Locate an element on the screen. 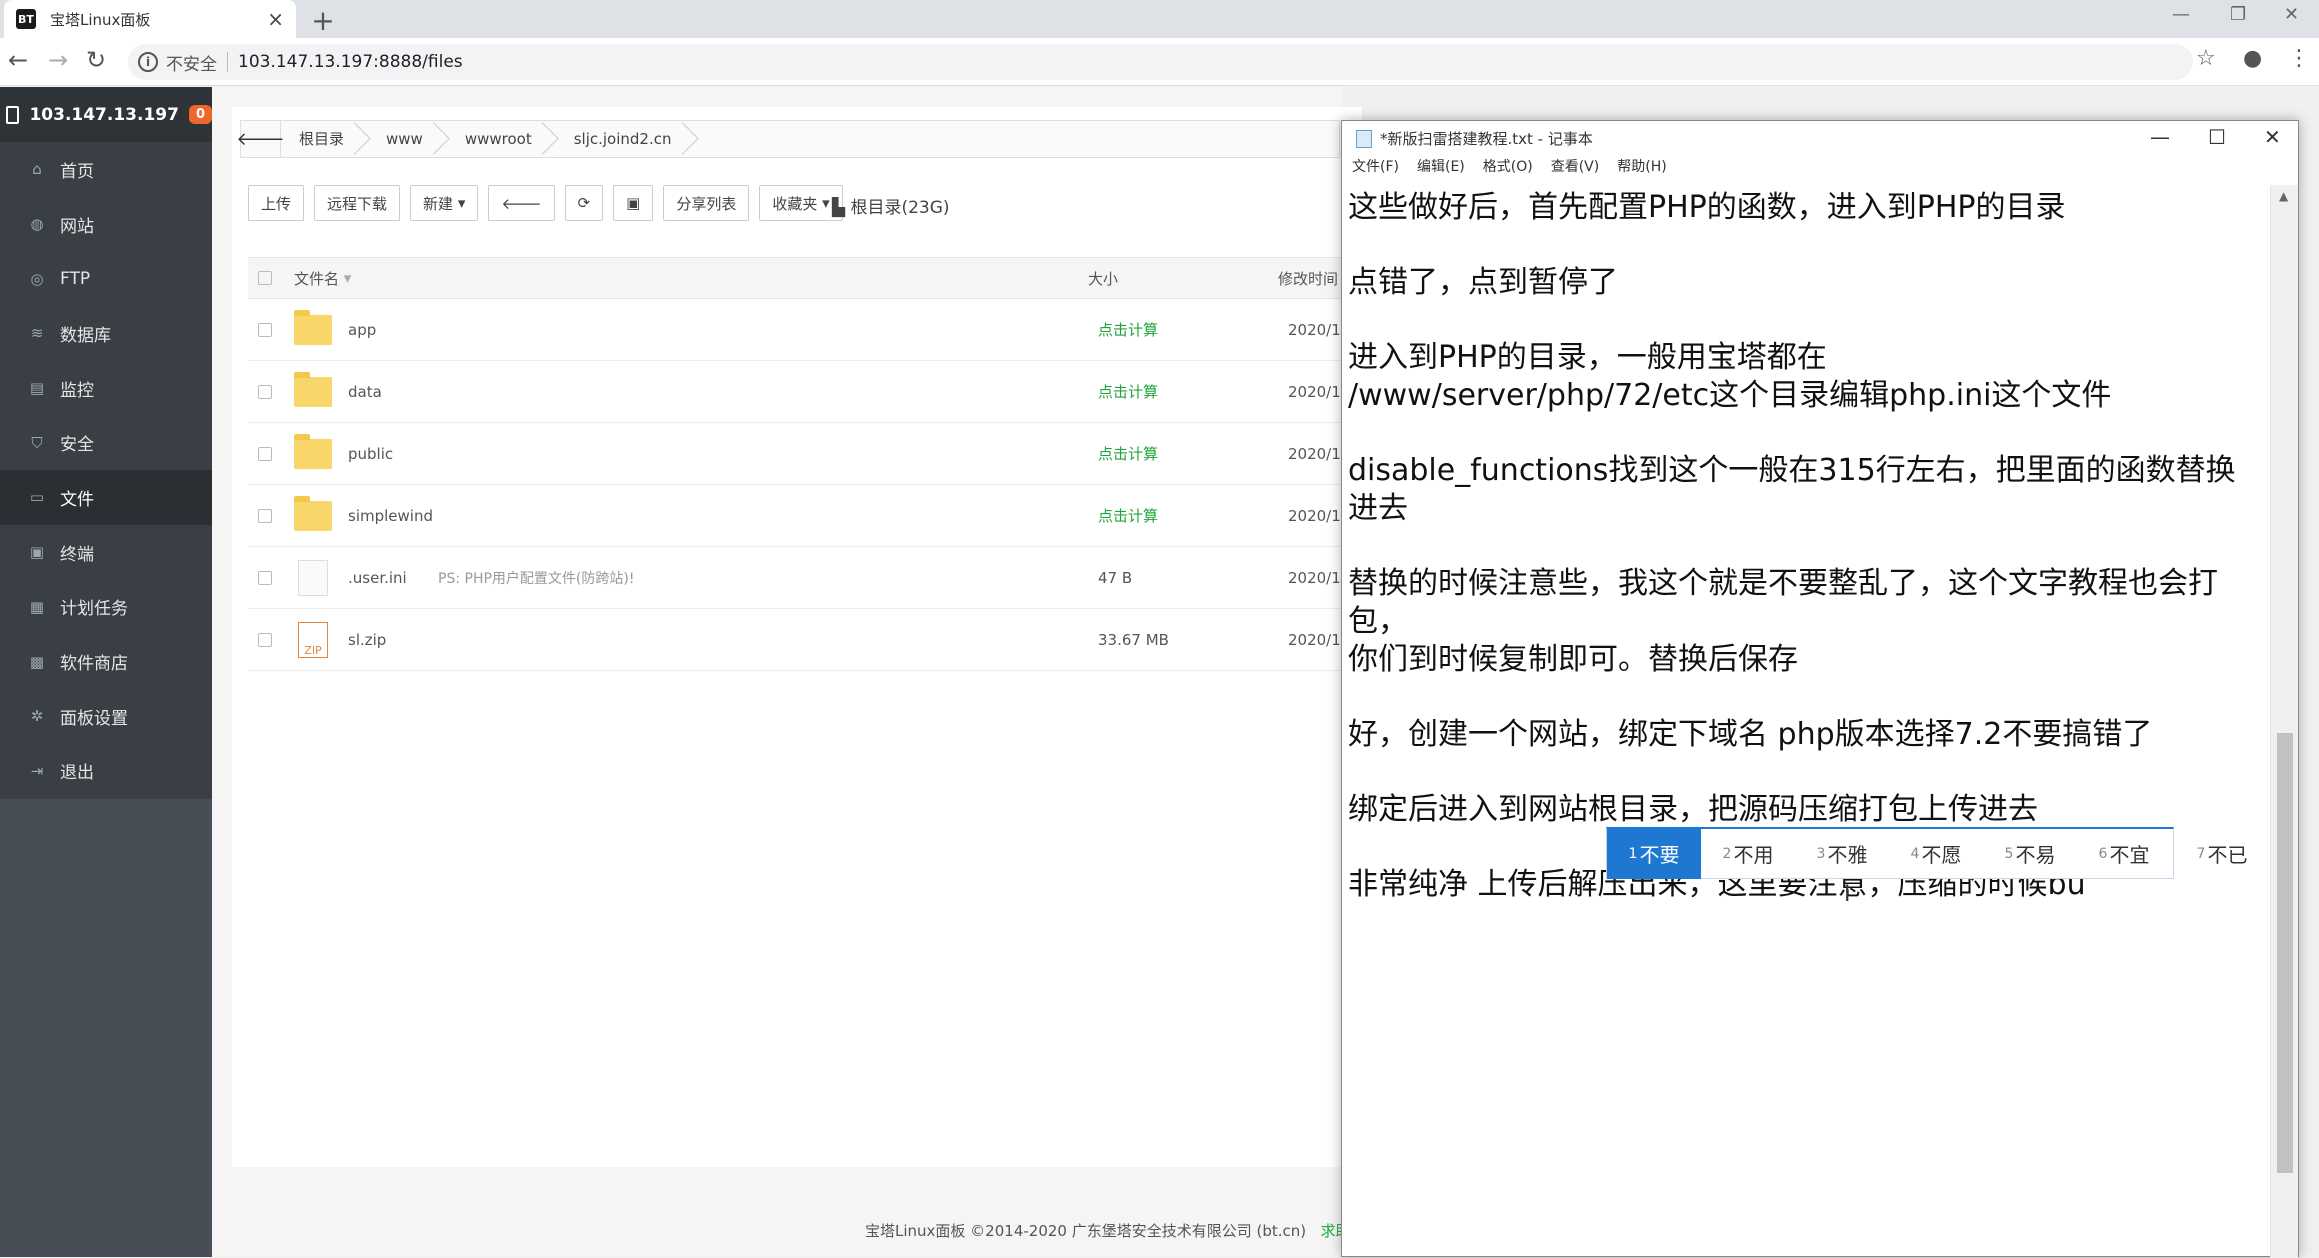 The height and width of the screenshot is (1258, 2319). ime-candidate: 5 不易 is located at coordinates (2030, 854).